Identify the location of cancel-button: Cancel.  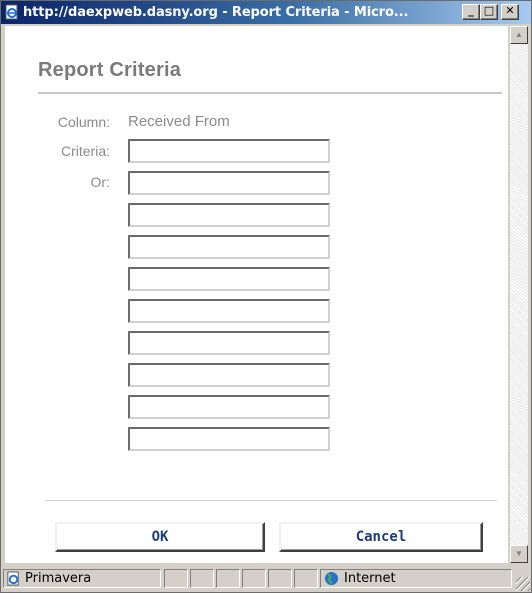
(381, 537).